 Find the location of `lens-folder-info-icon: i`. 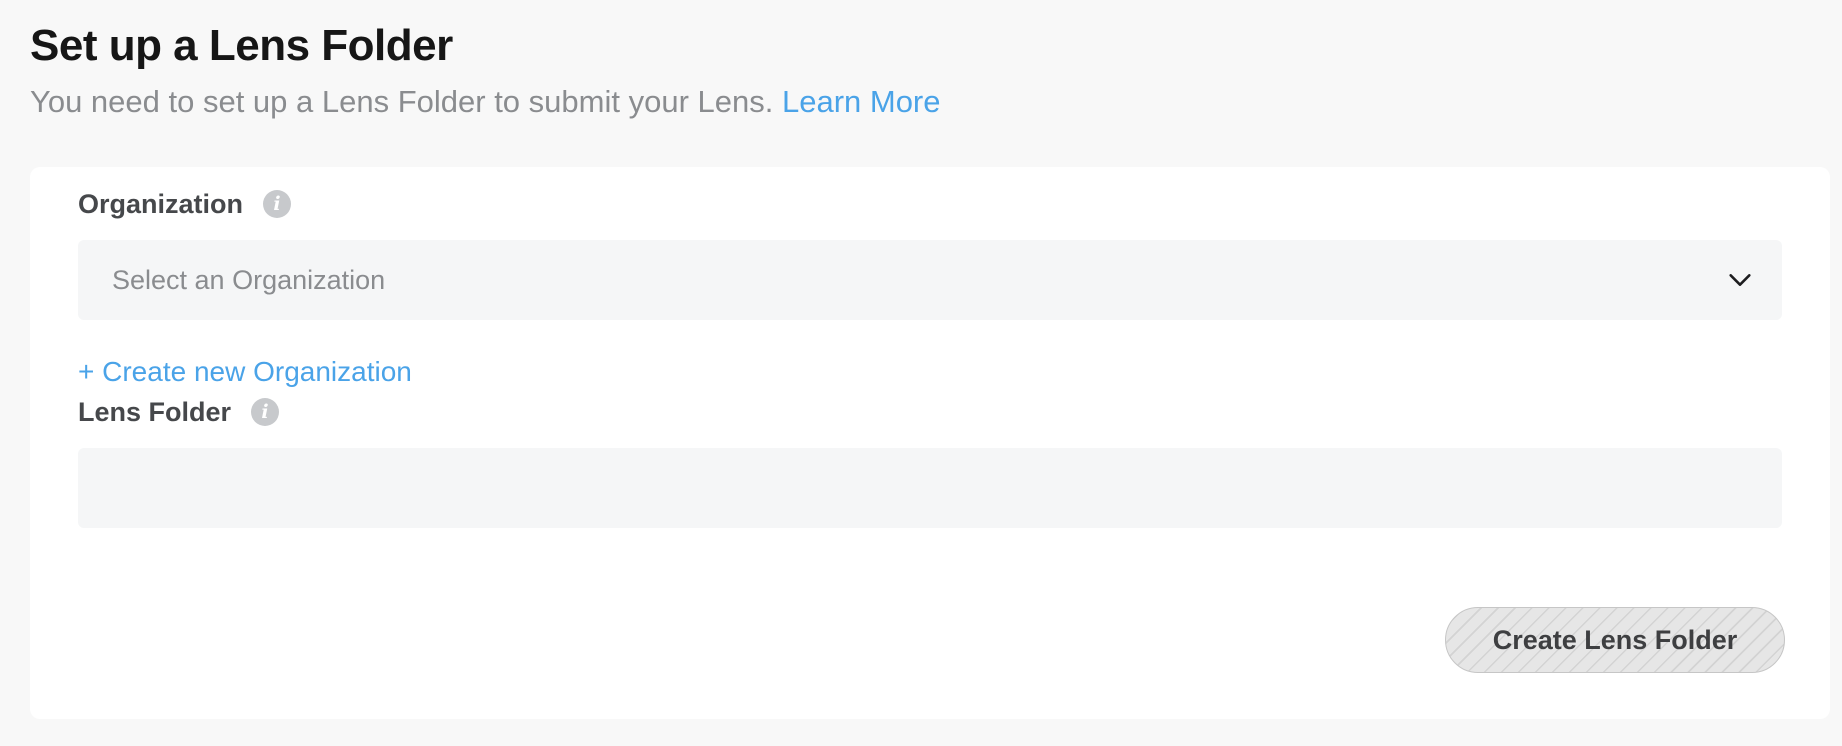

lens-folder-info-icon: i is located at coordinates (265, 412).